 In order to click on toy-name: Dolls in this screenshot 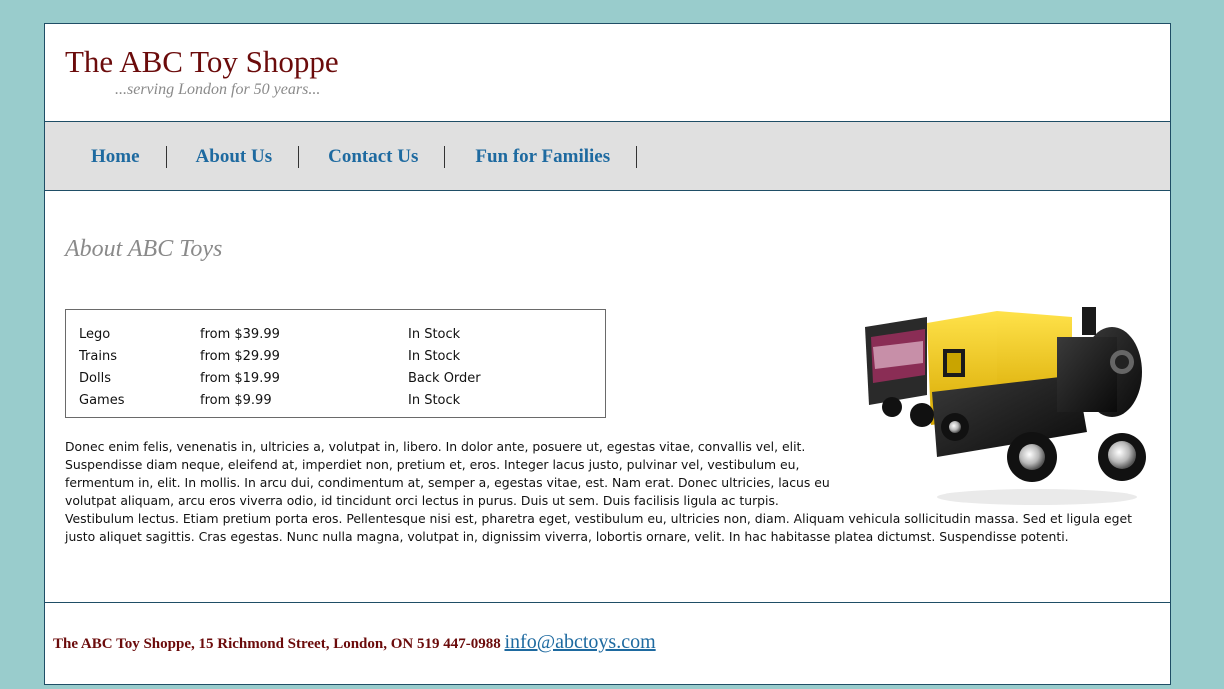, I will do `click(95, 378)`.